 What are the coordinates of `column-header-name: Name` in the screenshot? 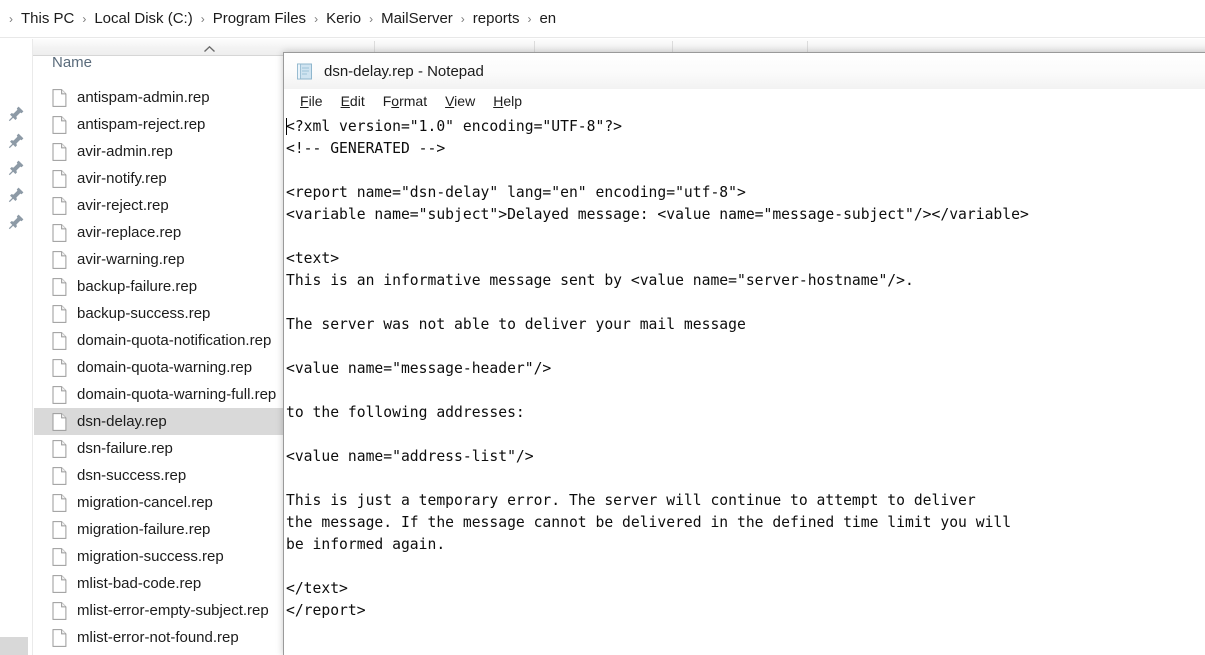 It's located at (72, 62).